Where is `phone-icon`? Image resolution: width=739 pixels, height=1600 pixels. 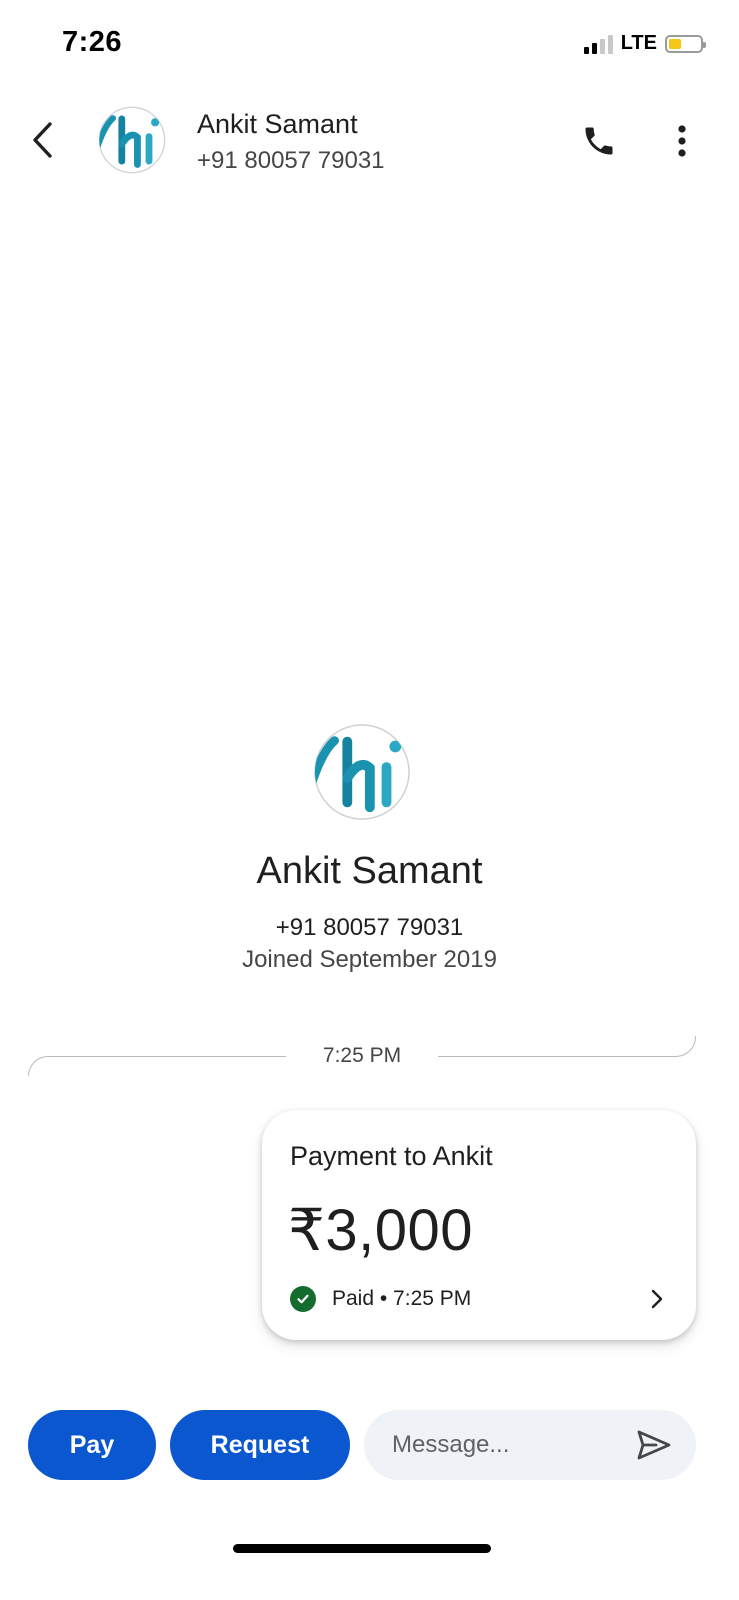 phone-icon is located at coordinates (599, 141).